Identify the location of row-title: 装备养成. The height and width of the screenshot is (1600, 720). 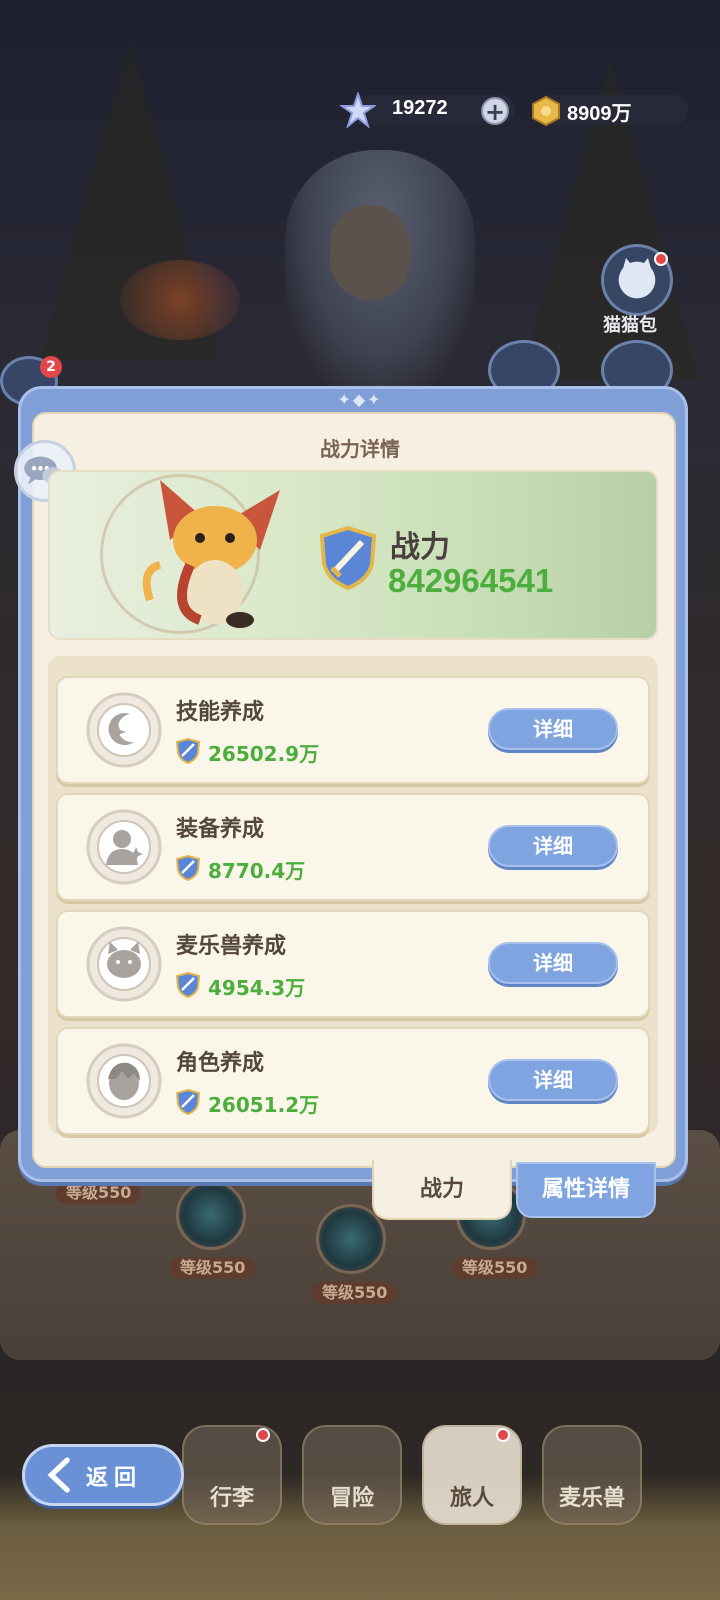
(220, 829).